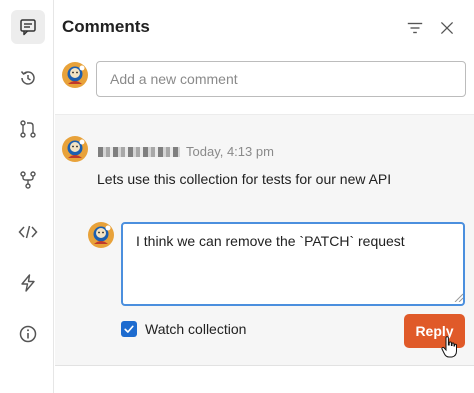  I want to click on code-icon, so click(28, 232).